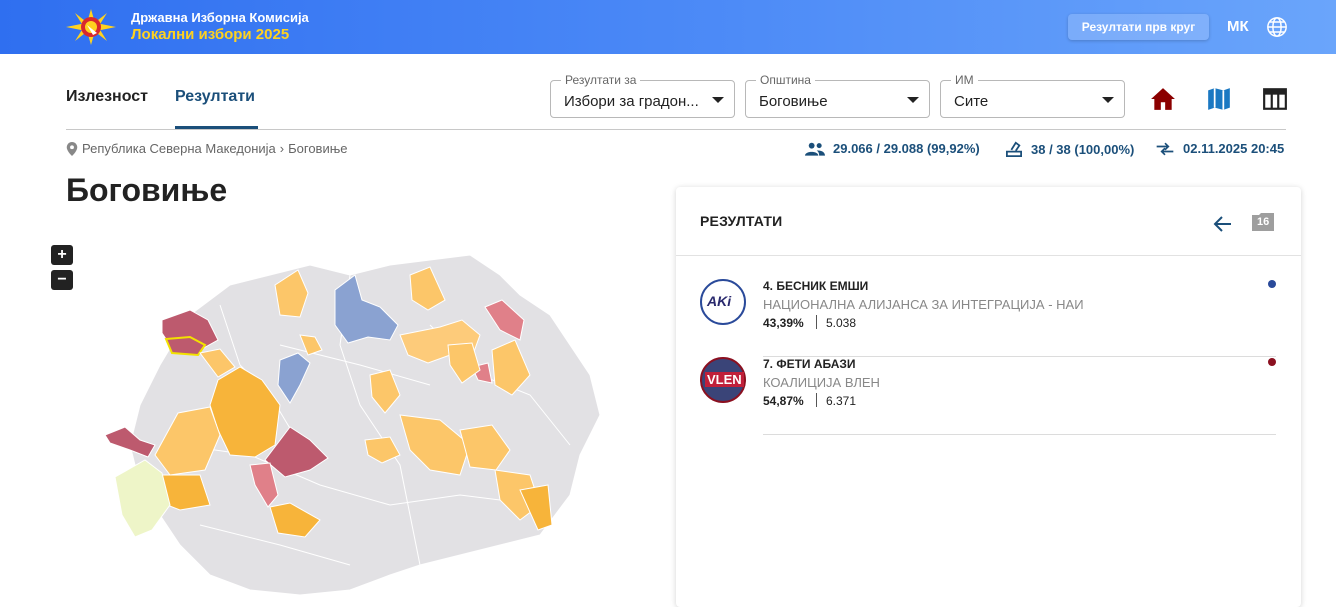 This screenshot has width=1336, height=607. Describe the element at coordinates (821, 382) in the screenshot. I see `candidate-party: КОАЛИЦИЈА ВЛЕН` at that location.